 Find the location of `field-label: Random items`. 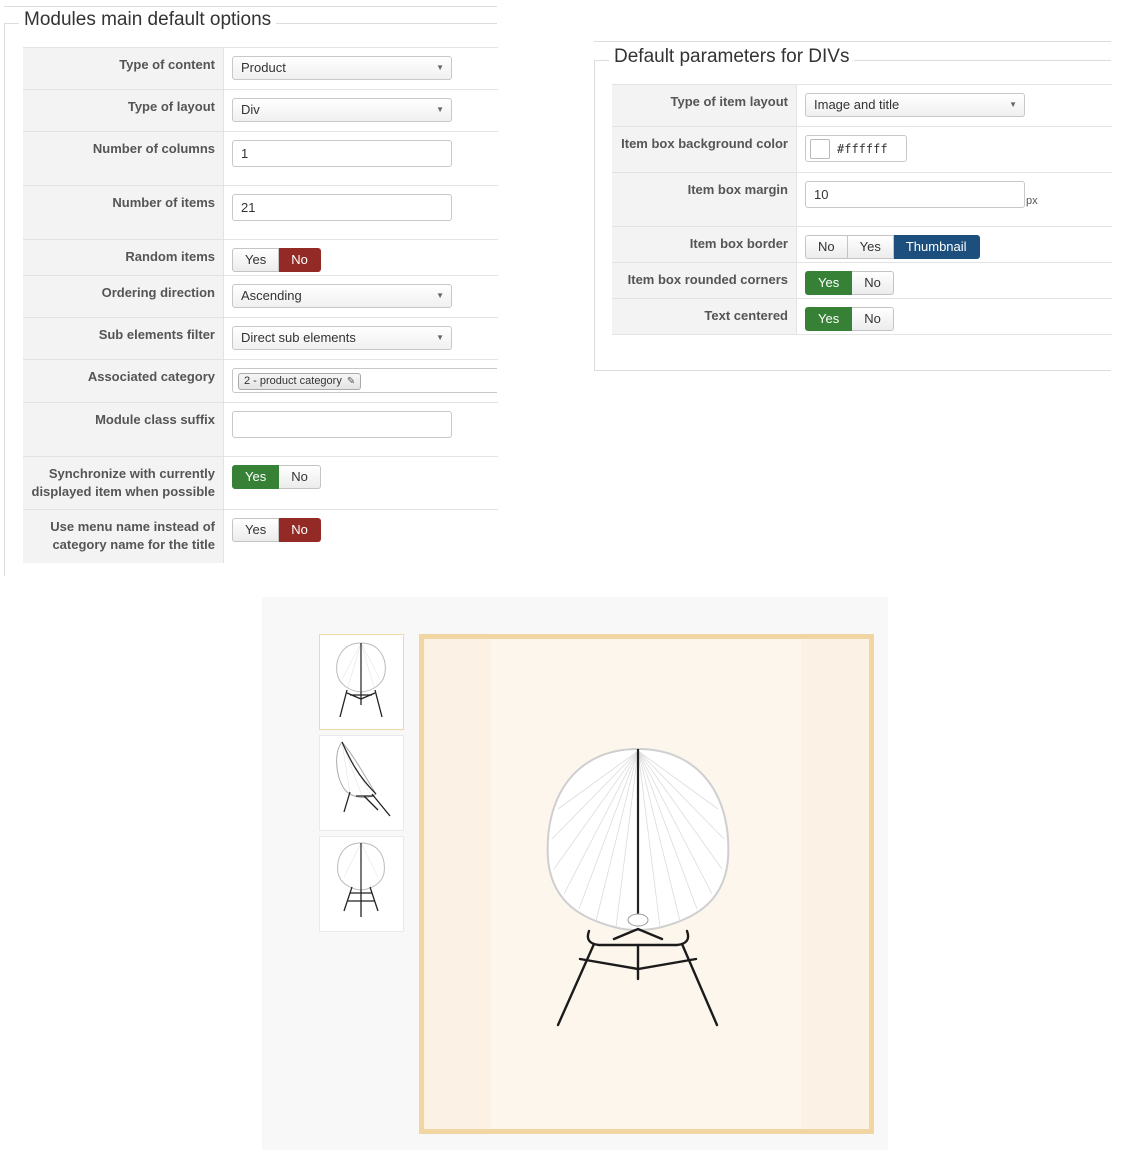

field-label: Random items is located at coordinates (123, 257).